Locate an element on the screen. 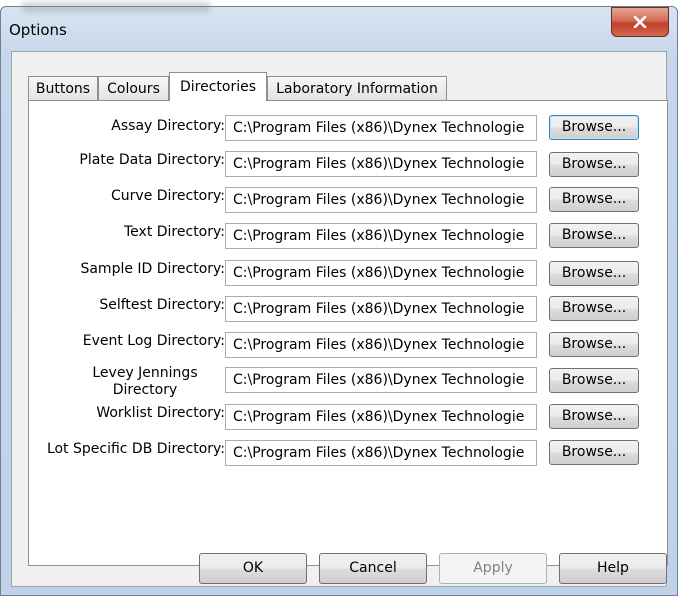  levey-jennings-directory-label: Levey Jennings Directory is located at coordinates (145, 381).